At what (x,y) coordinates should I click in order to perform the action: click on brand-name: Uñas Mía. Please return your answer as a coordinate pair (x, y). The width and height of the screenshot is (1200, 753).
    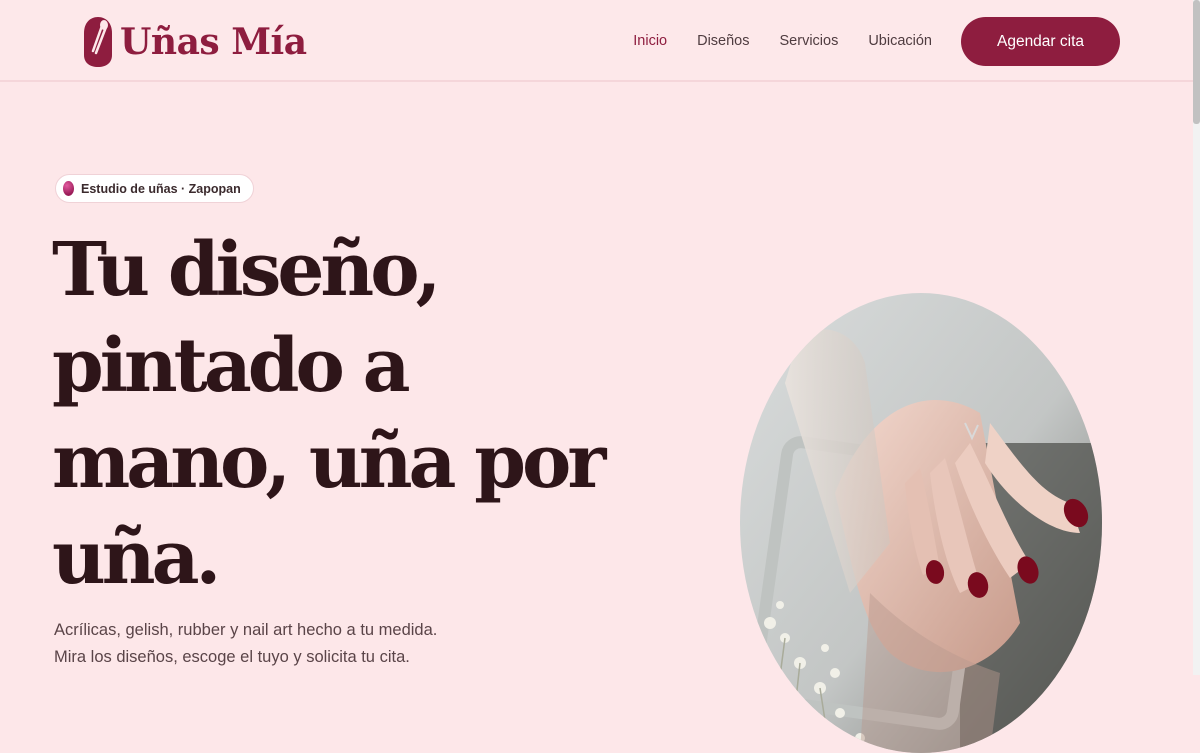
    Looking at the image, I should click on (213, 42).